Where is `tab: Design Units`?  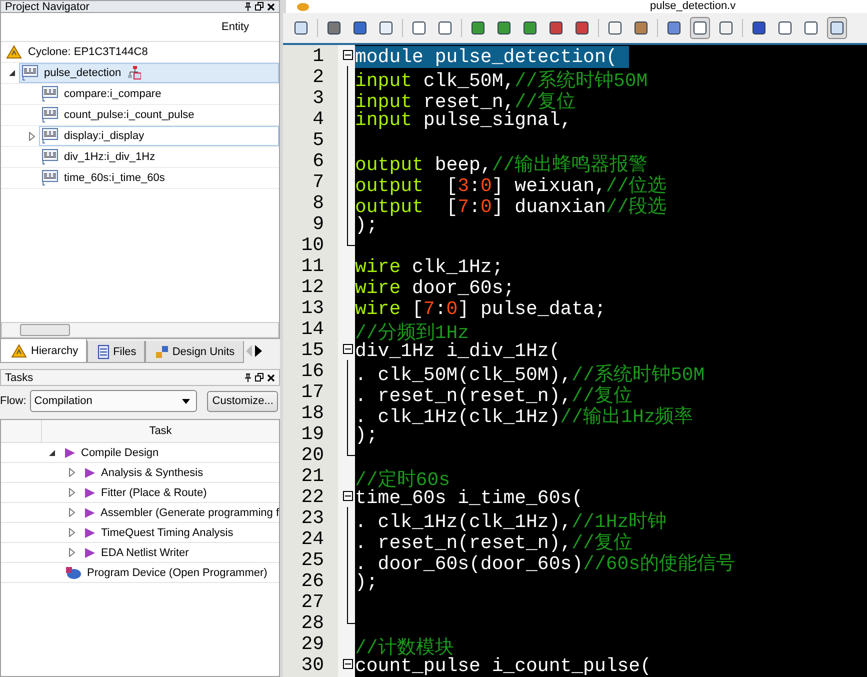
tab: Design Units is located at coordinates (194, 352).